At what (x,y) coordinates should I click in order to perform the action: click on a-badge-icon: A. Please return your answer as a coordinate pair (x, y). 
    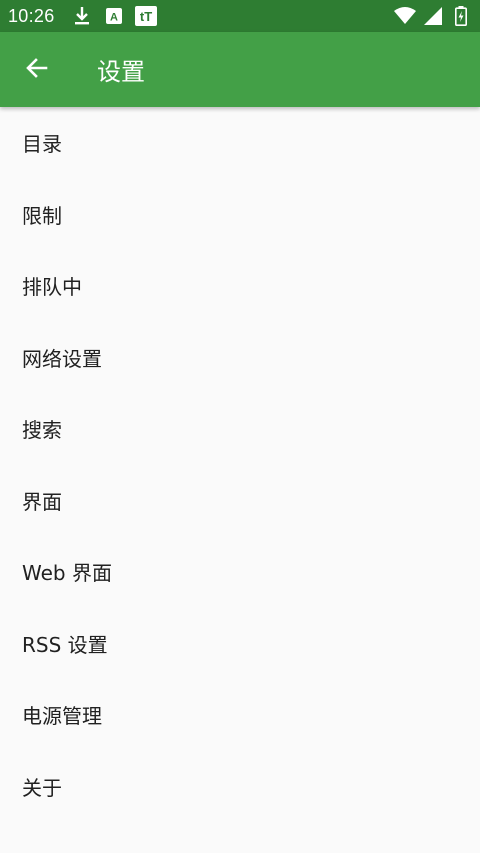
    Looking at the image, I should click on (114, 16).